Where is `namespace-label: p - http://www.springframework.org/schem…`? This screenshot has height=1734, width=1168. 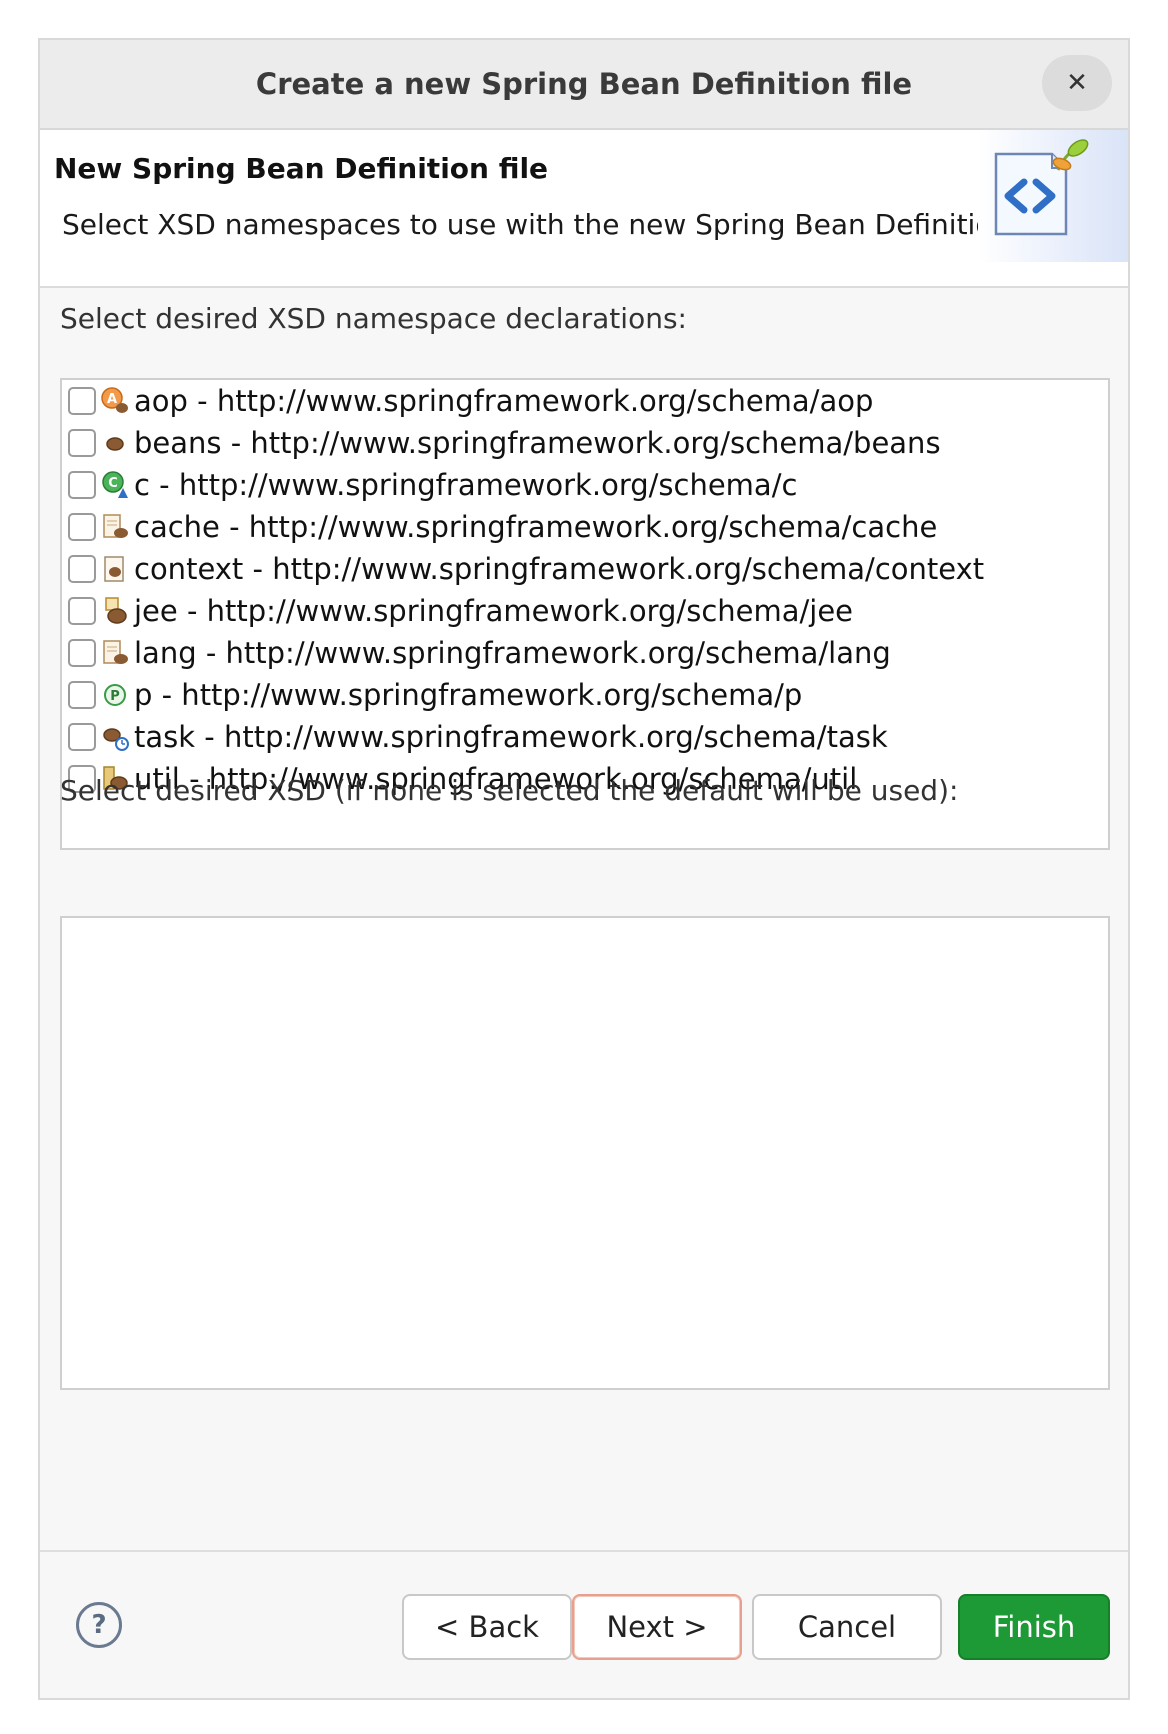 namespace-label: p - http://www.springframework.org/schem… is located at coordinates (468, 695).